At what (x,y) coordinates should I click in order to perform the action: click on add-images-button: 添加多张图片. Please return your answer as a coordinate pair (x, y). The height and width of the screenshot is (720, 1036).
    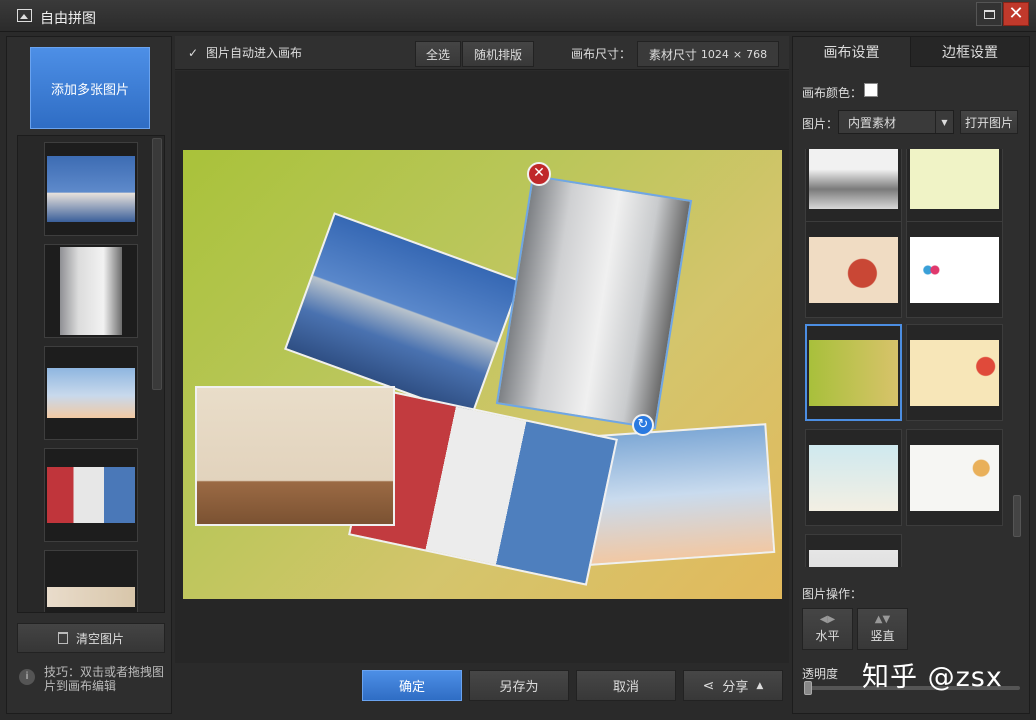
    Looking at the image, I should click on (90, 88).